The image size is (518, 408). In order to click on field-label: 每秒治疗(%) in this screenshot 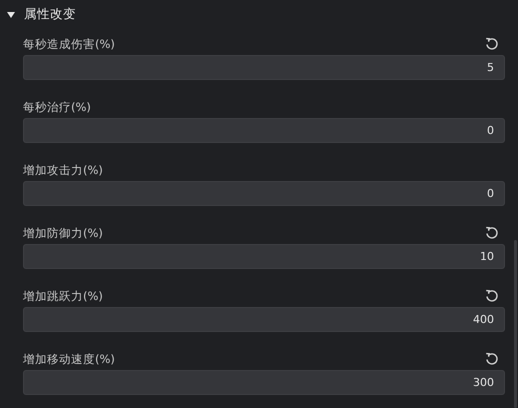, I will do `click(57, 107)`.